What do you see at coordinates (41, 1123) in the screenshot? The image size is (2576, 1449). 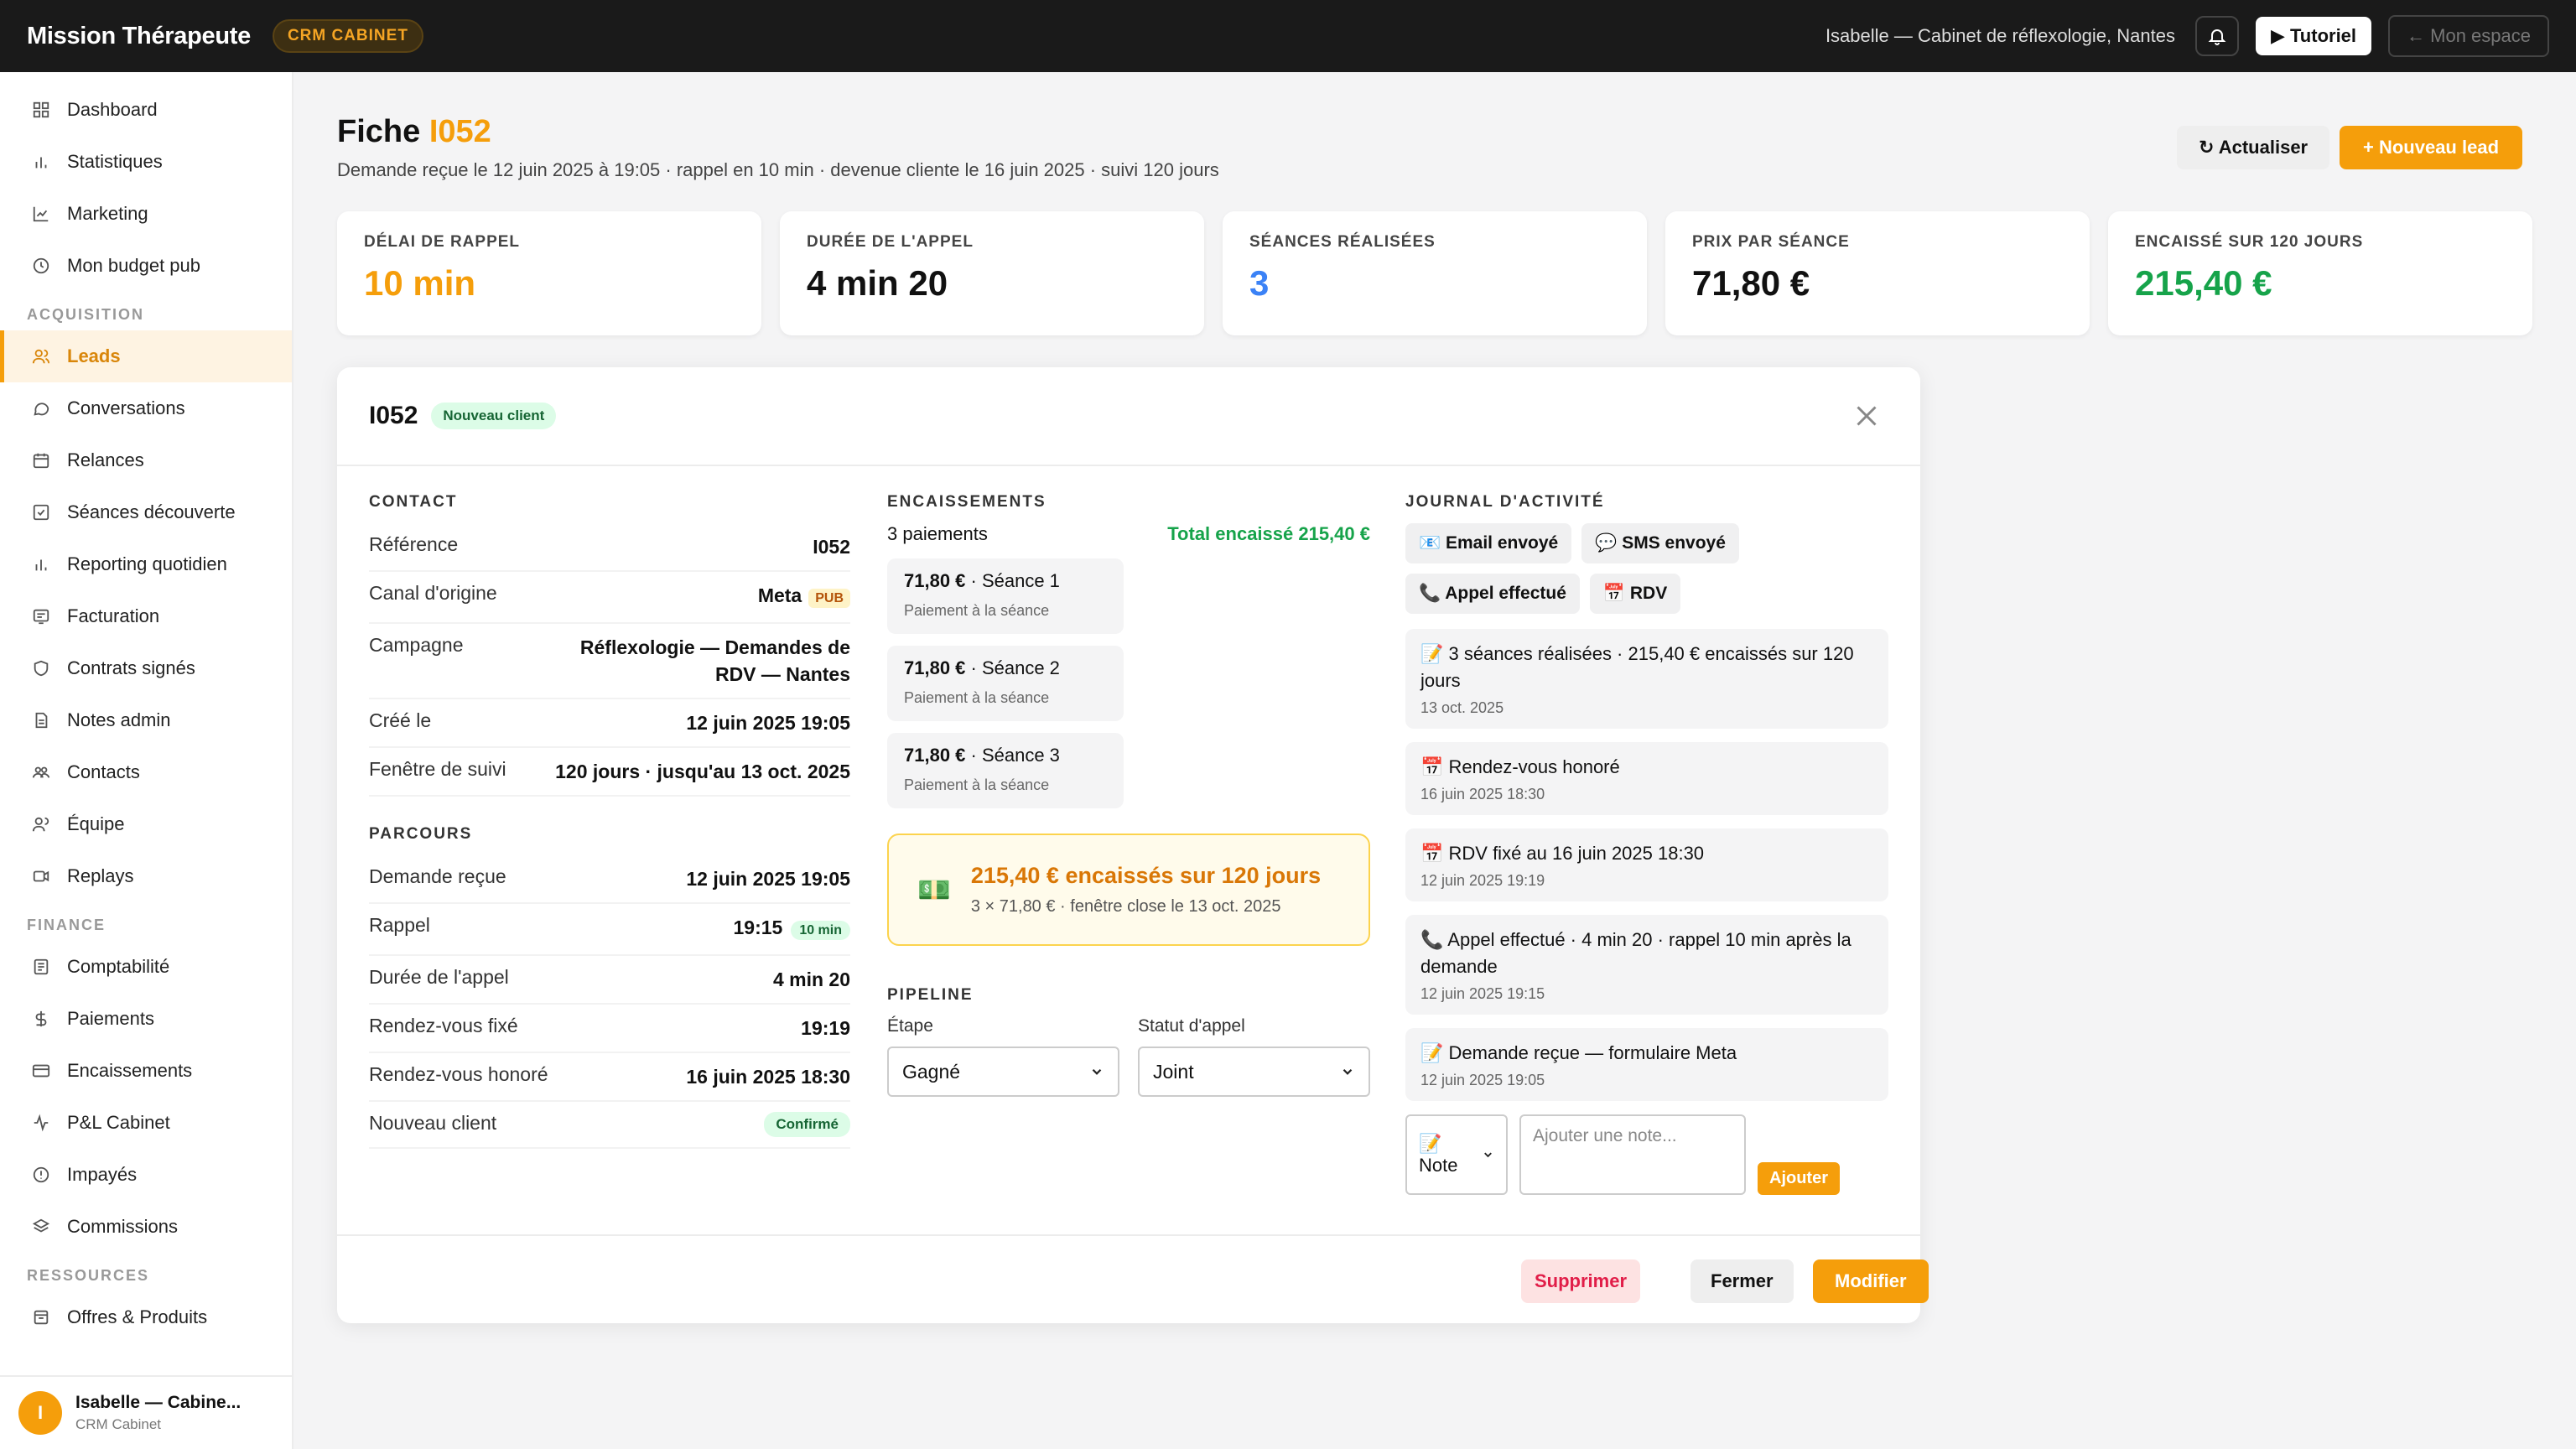 I see `pulse-icon` at bounding box center [41, 1123].